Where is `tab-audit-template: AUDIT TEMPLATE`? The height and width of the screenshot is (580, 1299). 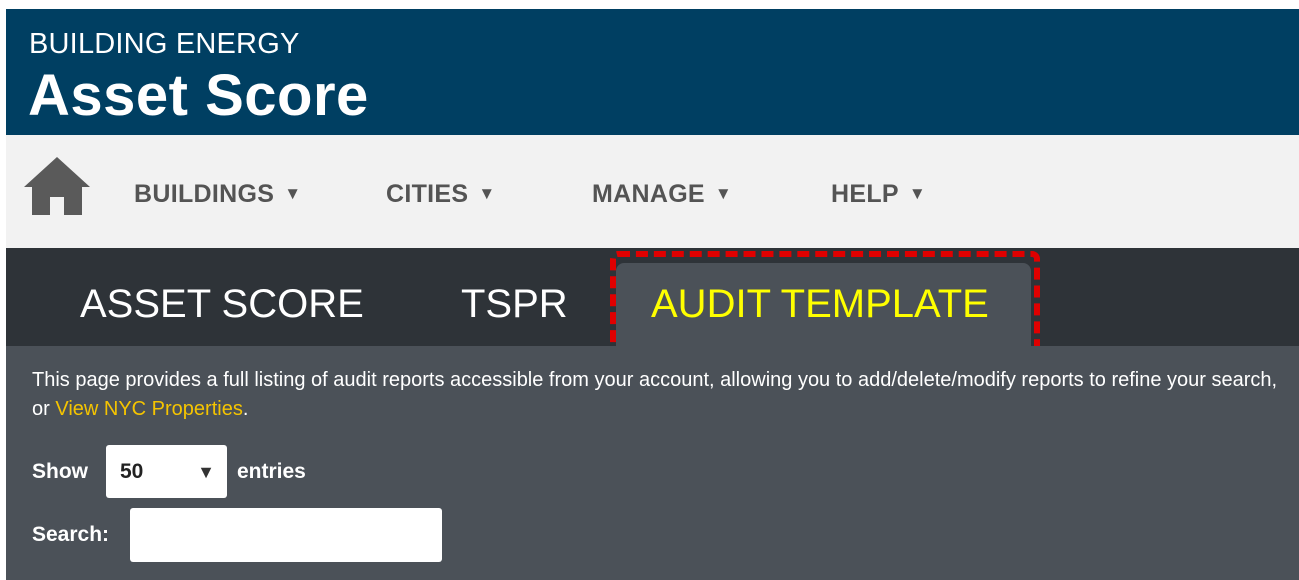 tab-audit-template: AUDIT TEMPLATE is located at coordinates (820, 304).